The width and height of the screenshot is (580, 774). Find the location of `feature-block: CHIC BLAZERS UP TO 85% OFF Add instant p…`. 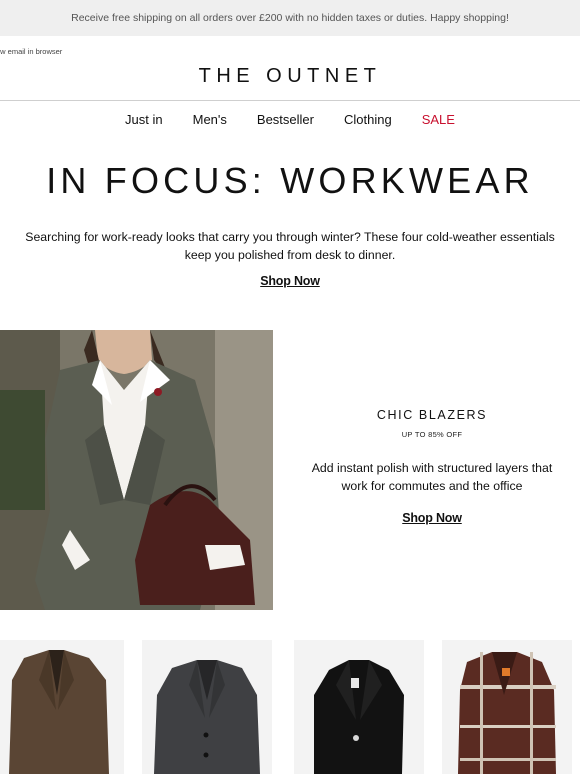

feature-block: CHIC BLAZERS UP TO 85% OFF Add instant p… is located at coordinates (432, 467).